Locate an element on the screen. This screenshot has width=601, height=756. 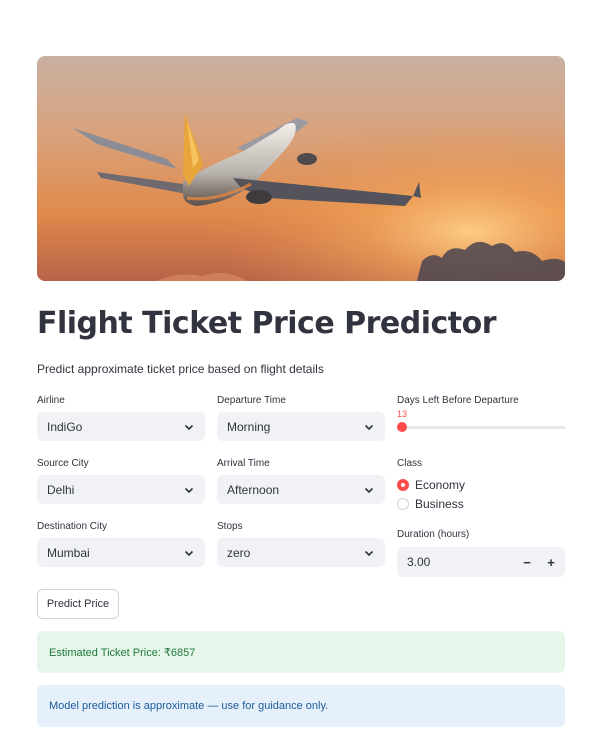
days-left-value: 13 is located at coordinates (402, 414).